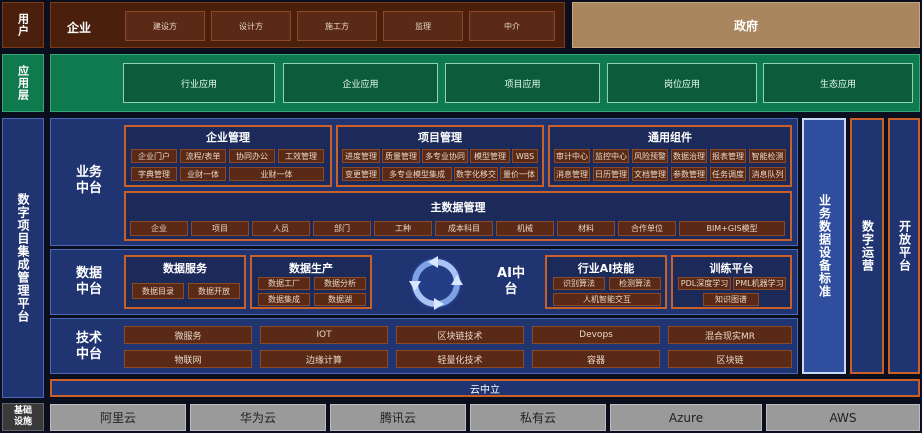  I want to click on common-component-cell: 任务调度, so click(728, 174).